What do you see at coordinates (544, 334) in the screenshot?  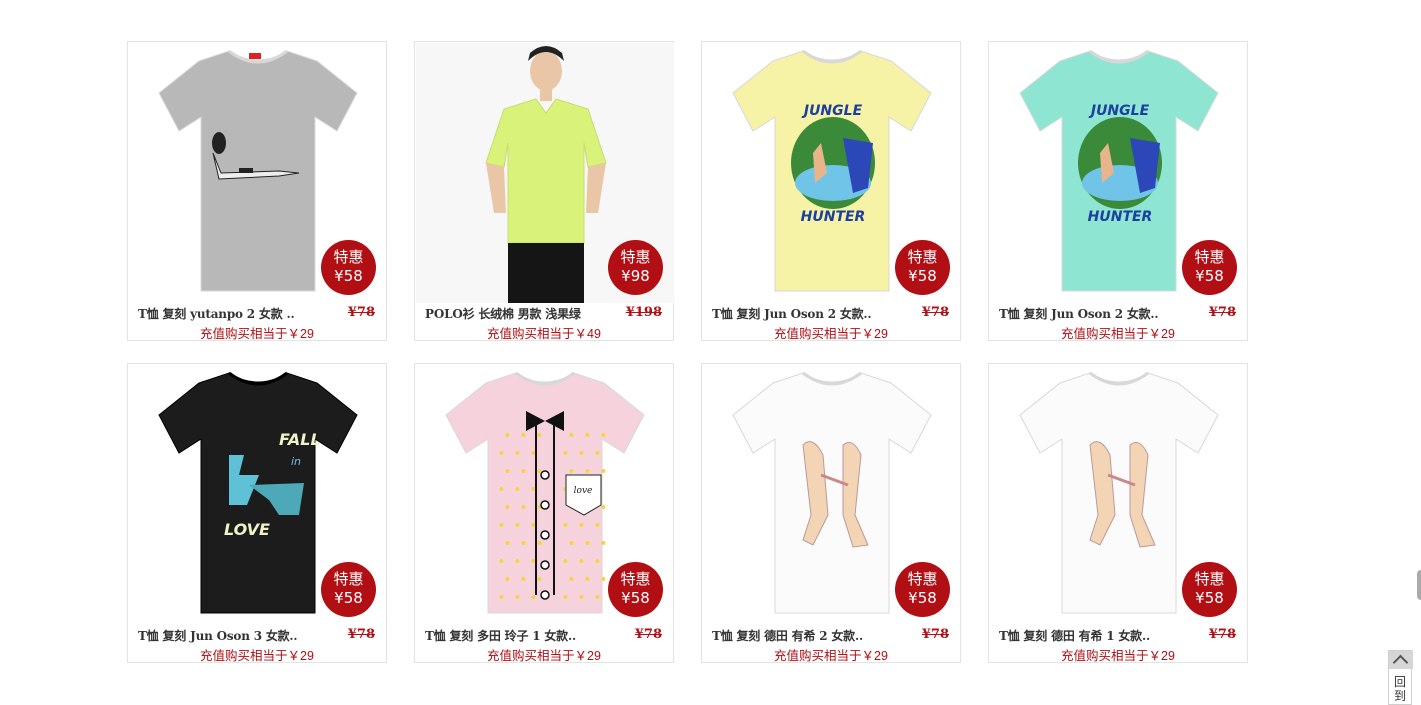 I see `recharge-promo-text: 充值购买相当于￥49` at bounding box center [544, 334].